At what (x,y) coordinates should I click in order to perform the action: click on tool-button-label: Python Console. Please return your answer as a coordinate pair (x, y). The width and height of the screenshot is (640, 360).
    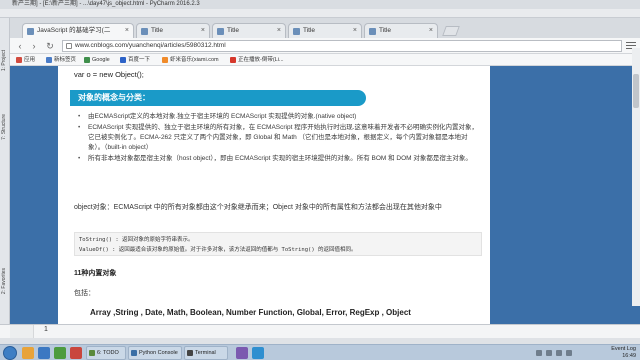
    Looking at the image, I should click on (158, 353).